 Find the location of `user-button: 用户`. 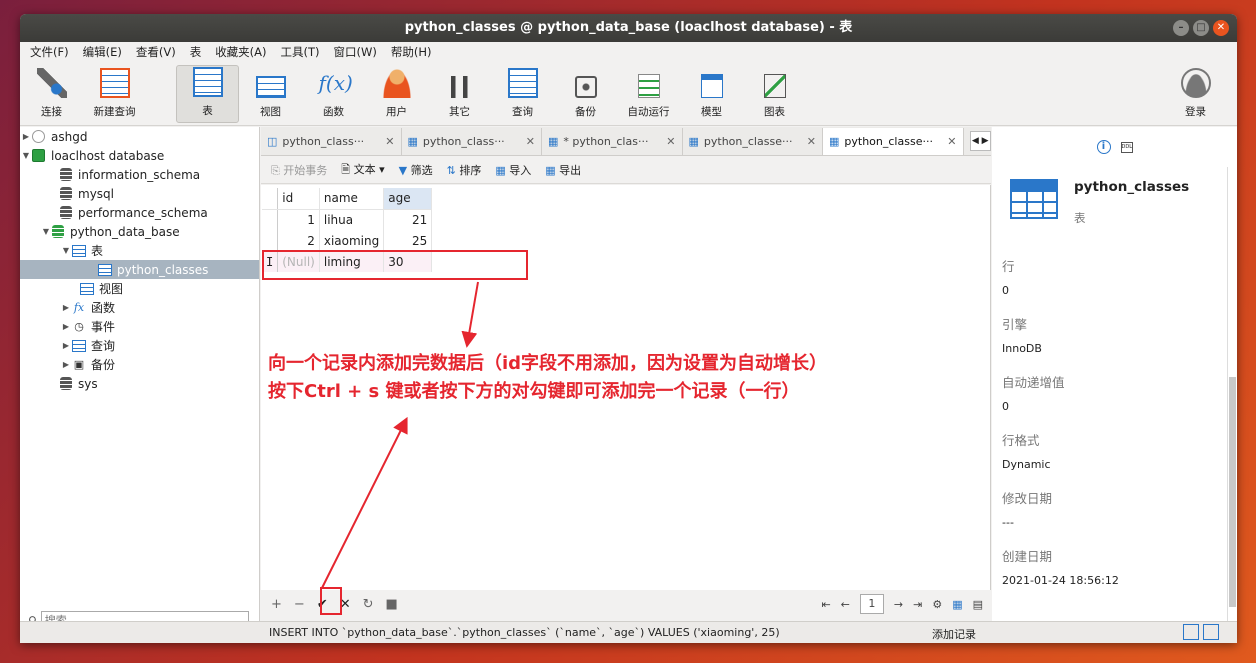

user-button: 用户 is located at coordinates (396, 94).